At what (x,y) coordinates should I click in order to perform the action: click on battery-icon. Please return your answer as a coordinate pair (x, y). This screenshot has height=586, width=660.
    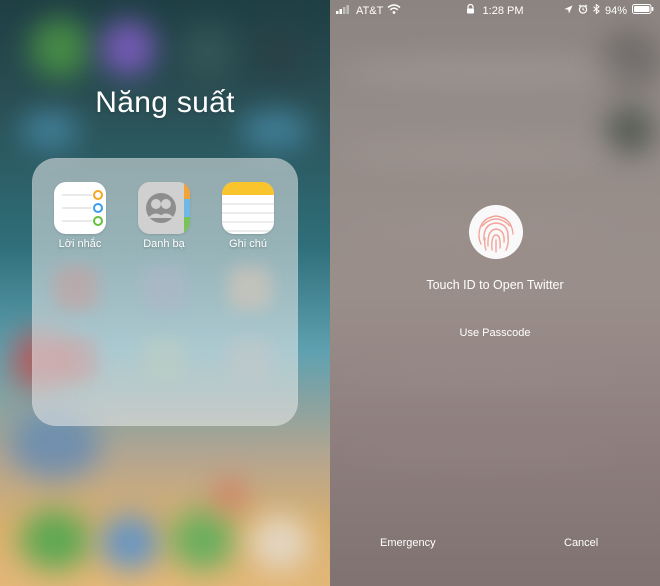
    Looking at the image, I should click on (643, 10).